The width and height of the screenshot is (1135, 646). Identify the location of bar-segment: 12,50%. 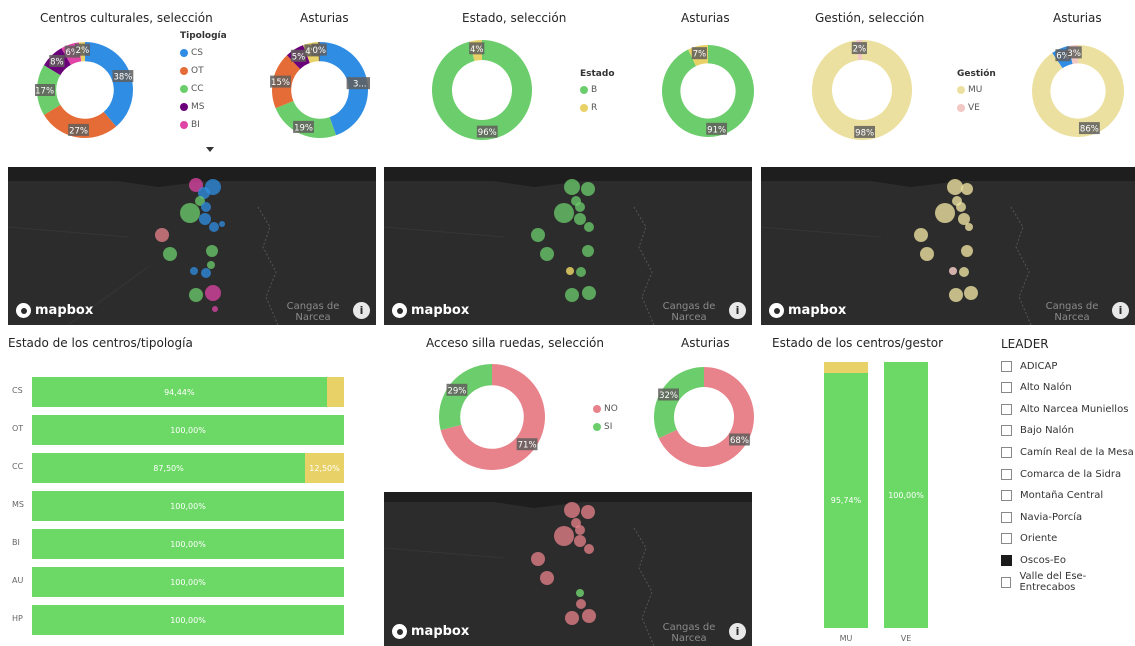
(324, 468).